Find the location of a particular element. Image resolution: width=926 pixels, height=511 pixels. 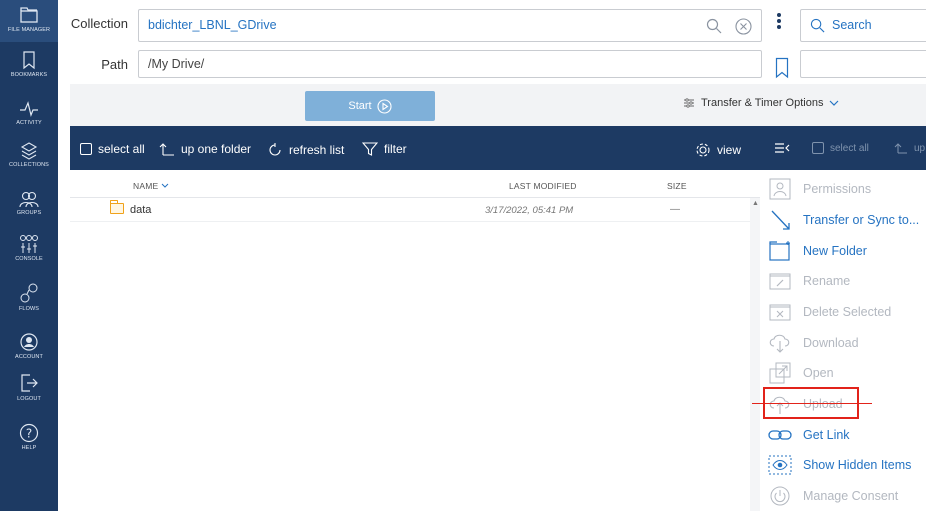

link-icon is located at coordinates (780, 435).